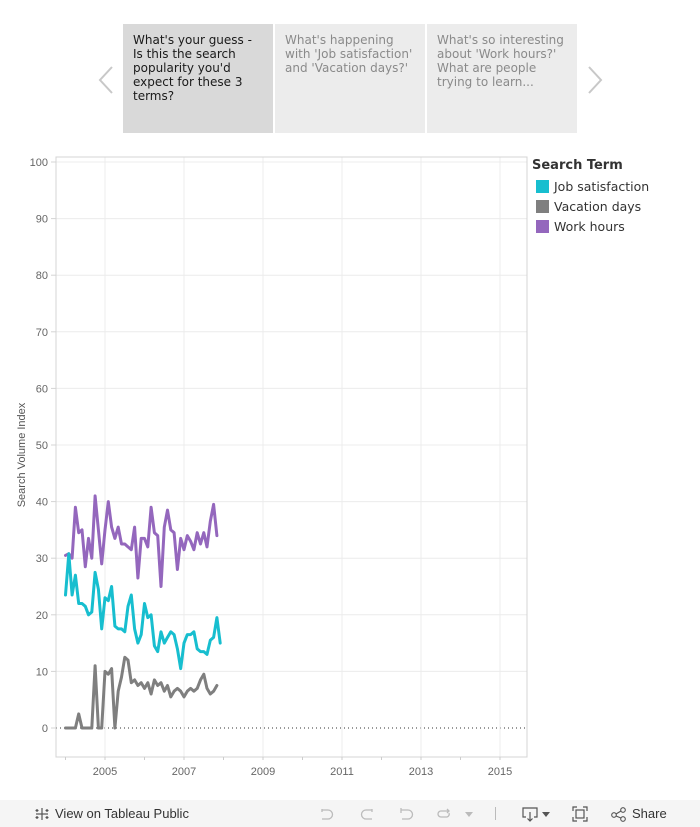  I want to click on share-icon, so click(618, 814).